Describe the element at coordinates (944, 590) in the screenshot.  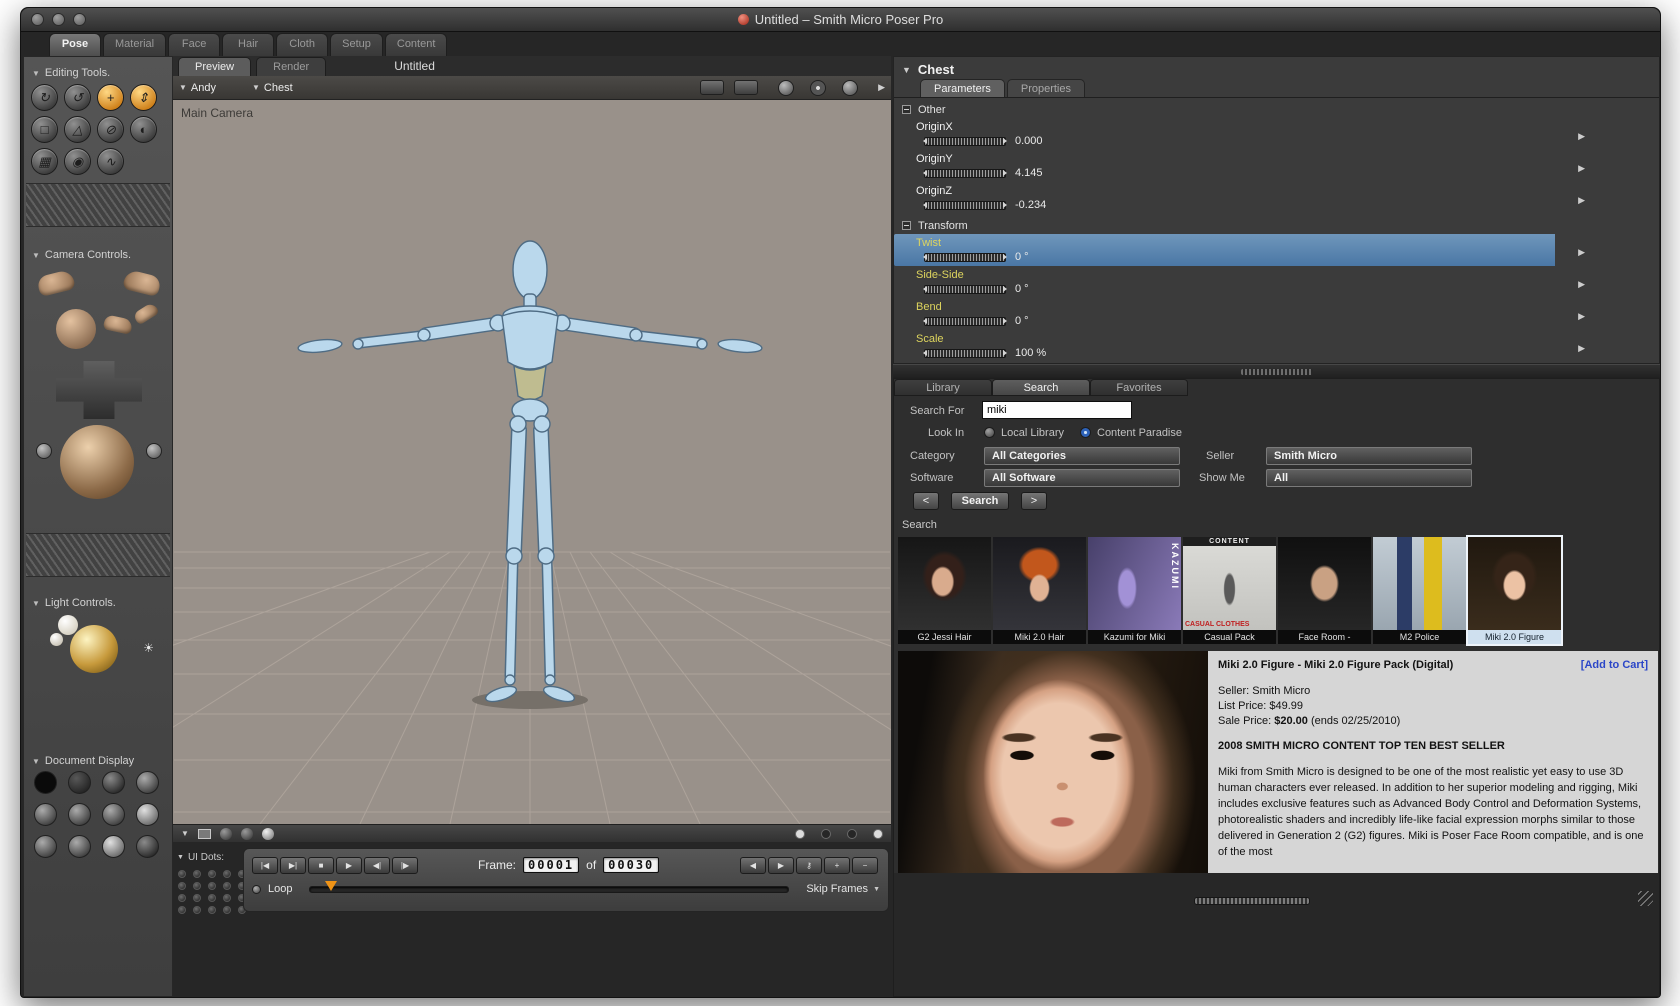
I see `result-thumb-g2-jessi-hair: G2 Jessi Hair` at that location.